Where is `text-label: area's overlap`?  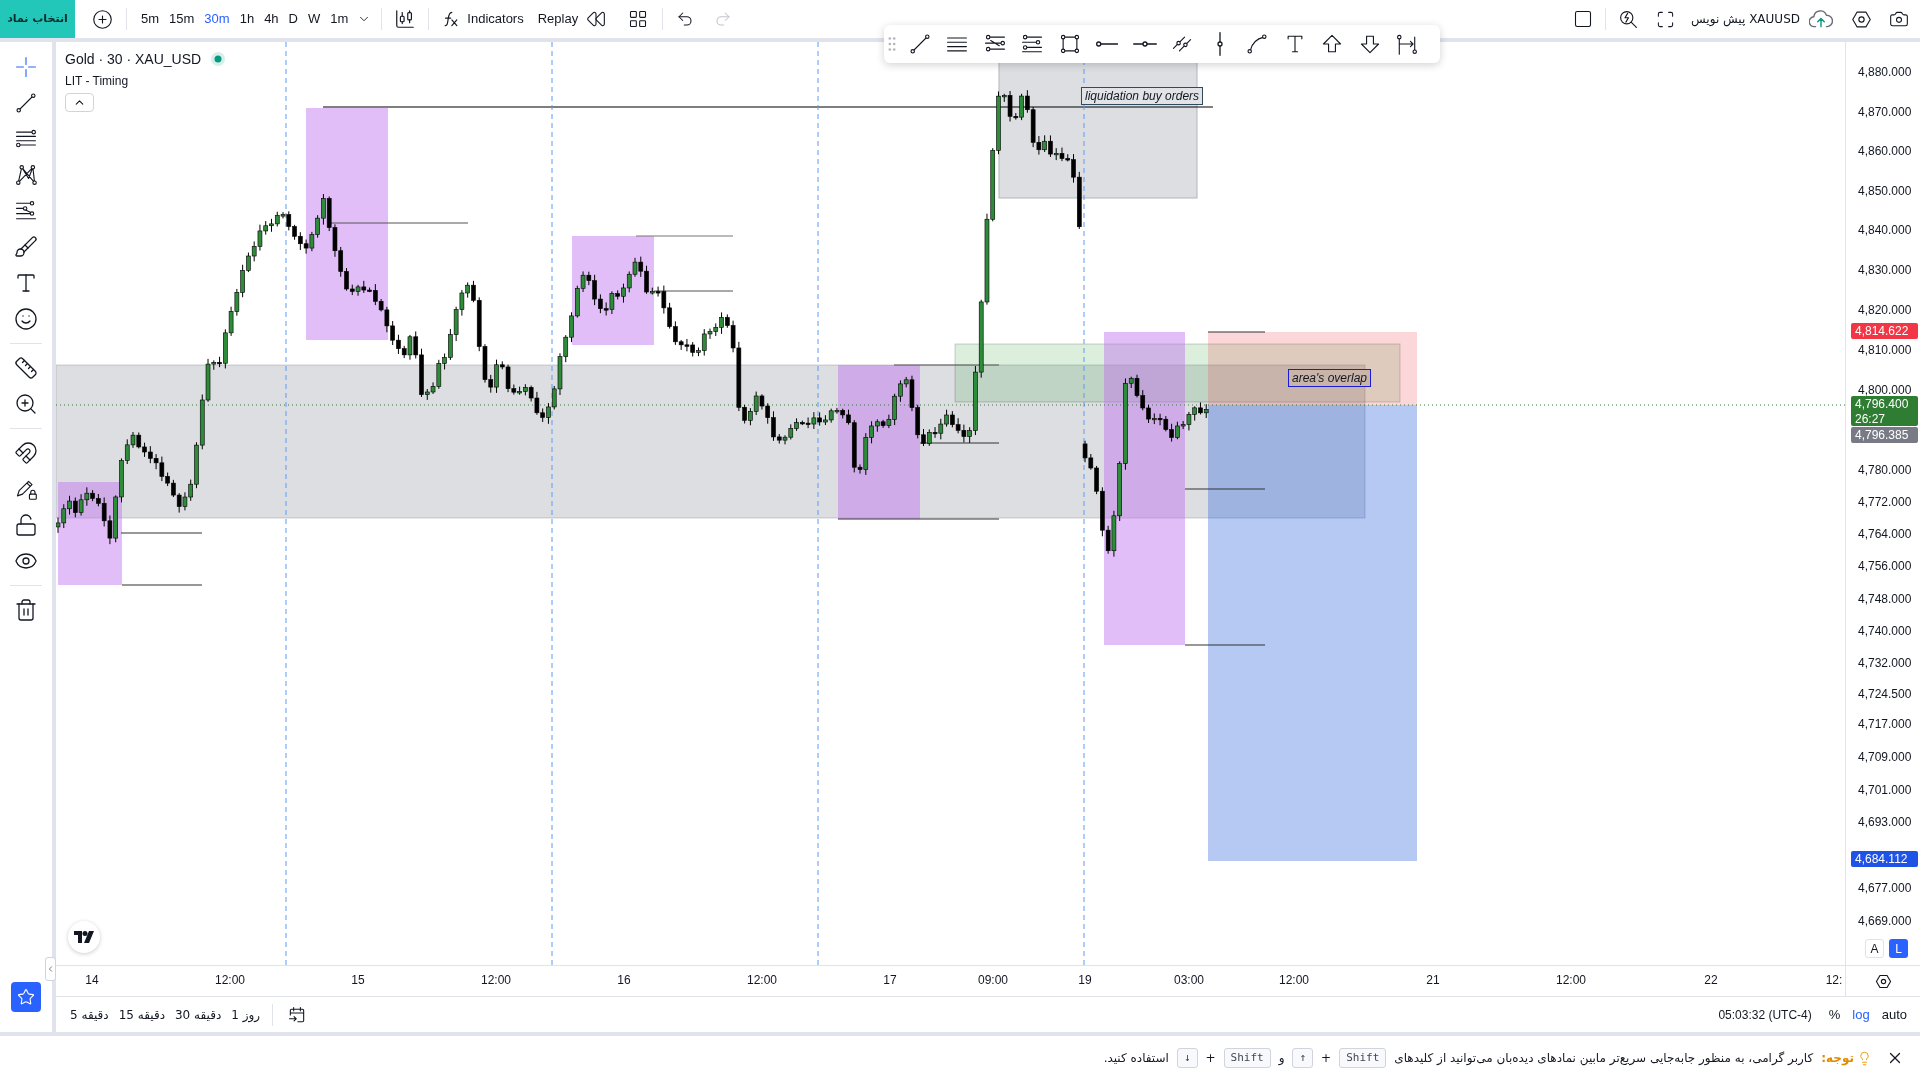
text-label: area's overlap is located at coordinates (1329, 378).